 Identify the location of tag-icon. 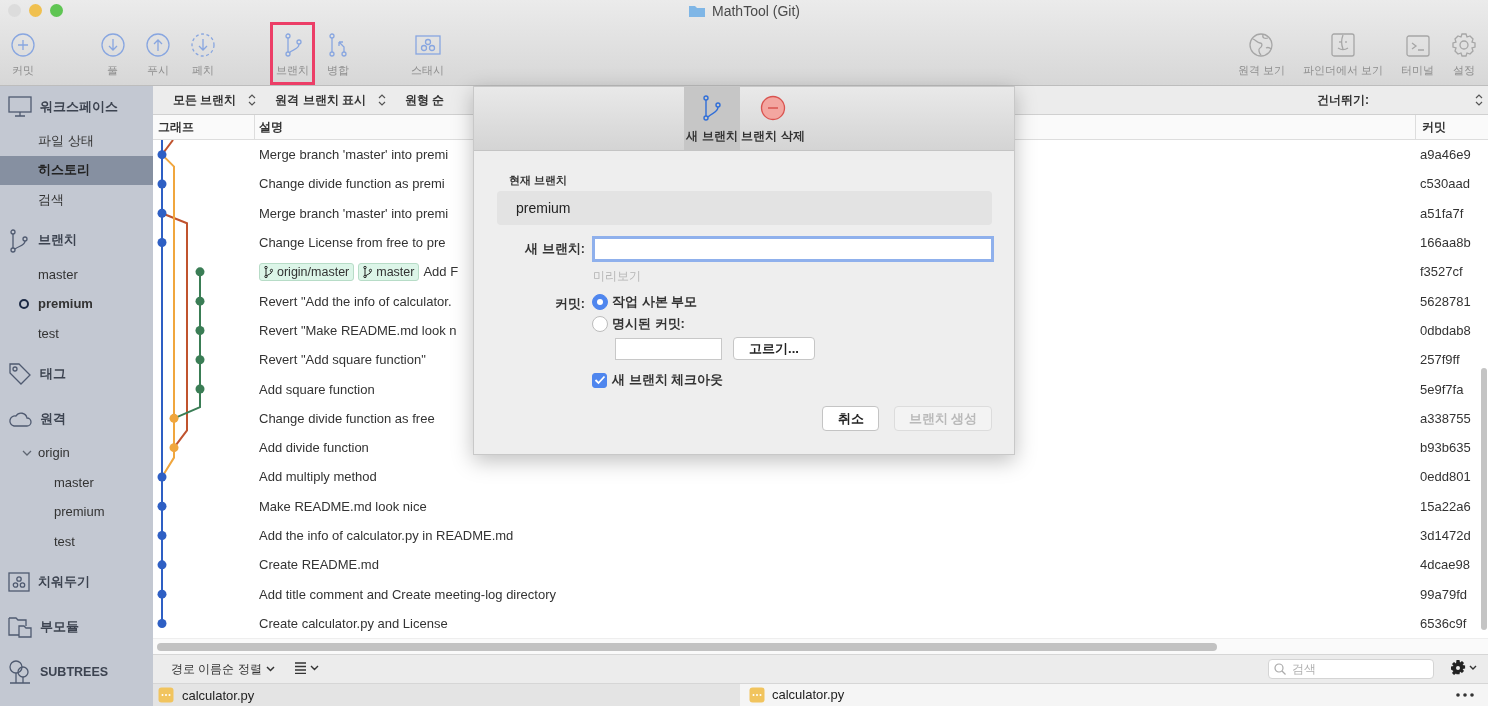
(20, 374).